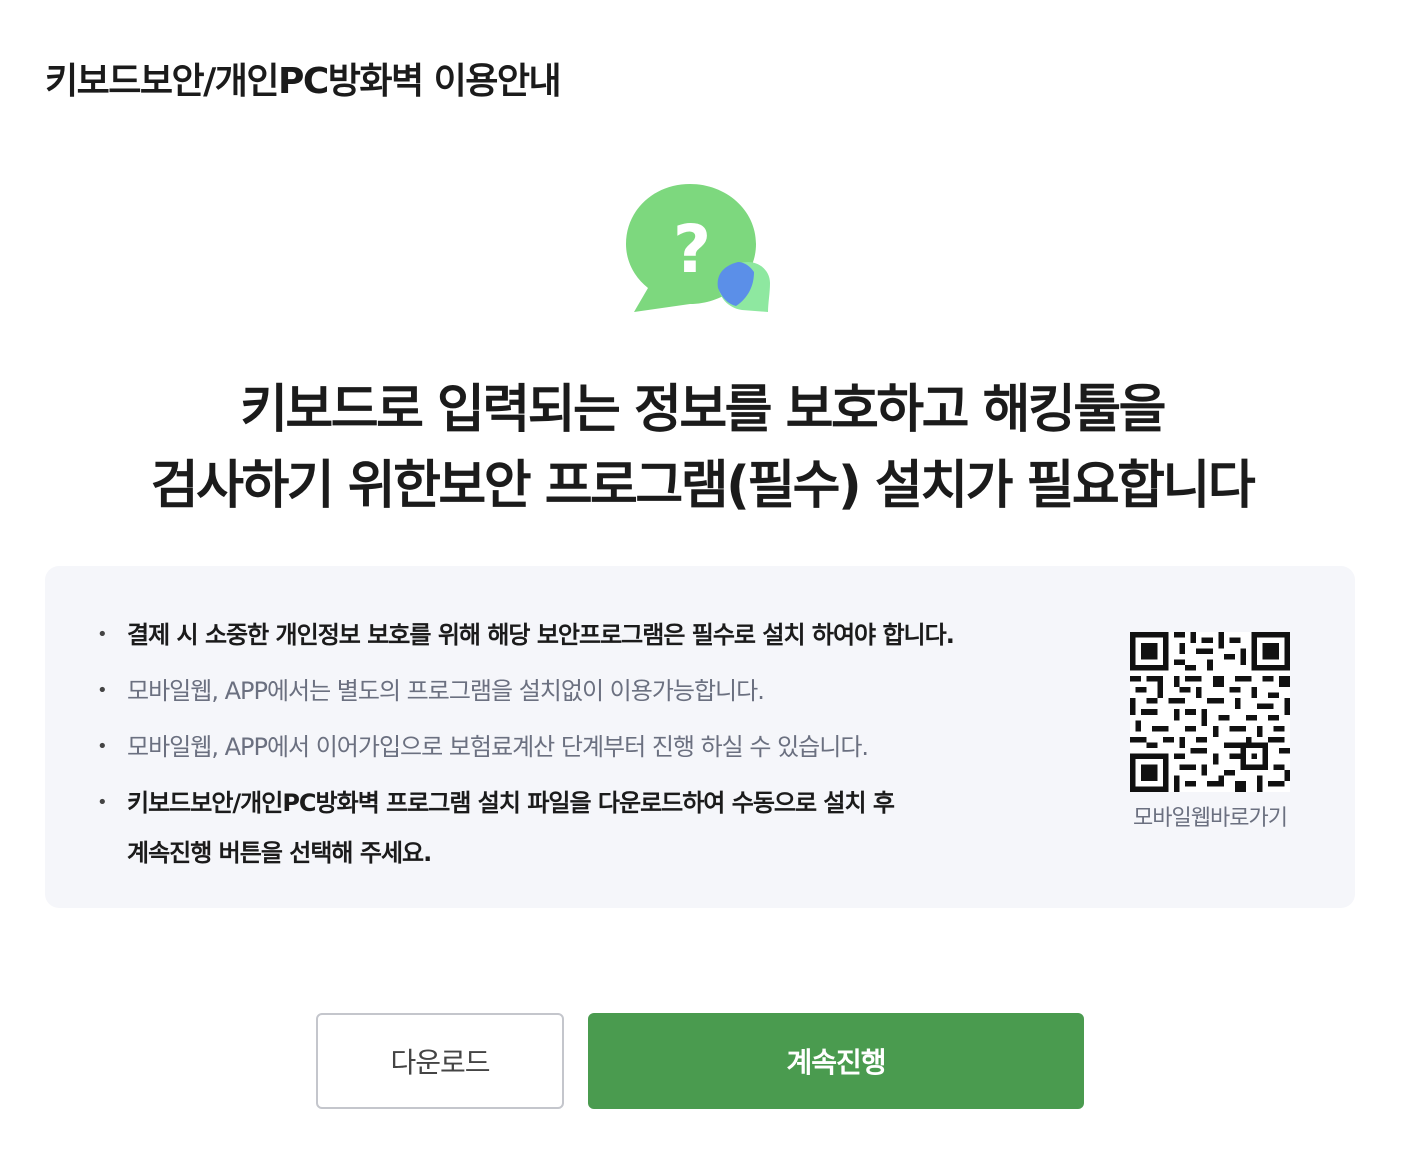  I want to click on mobile-web-link: 모바일웹바로가기, so click(1210, 816).